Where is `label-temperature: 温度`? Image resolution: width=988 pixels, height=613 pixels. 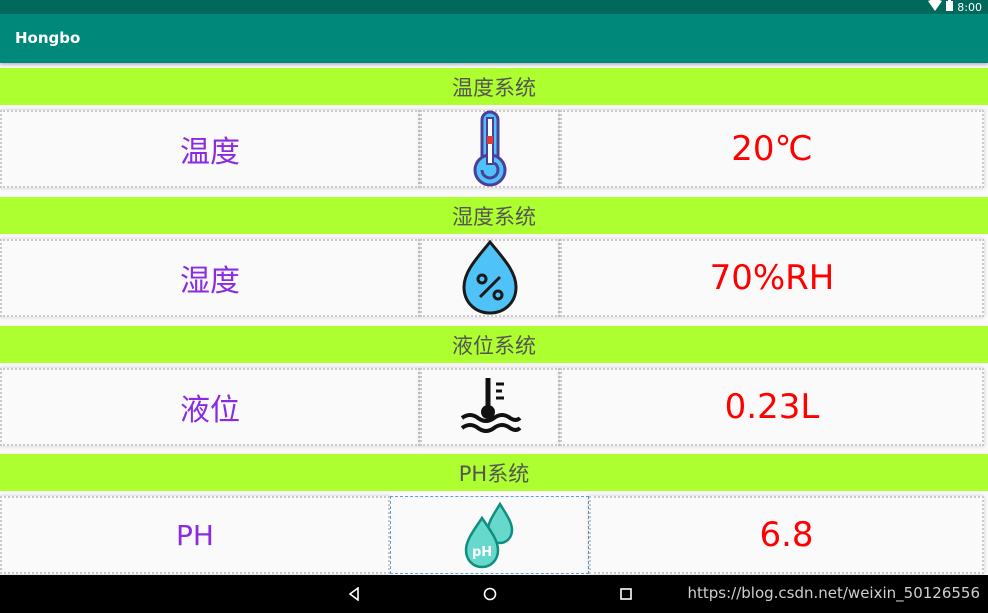 label-temperature: 温度 is located at coordinates (210, 149).